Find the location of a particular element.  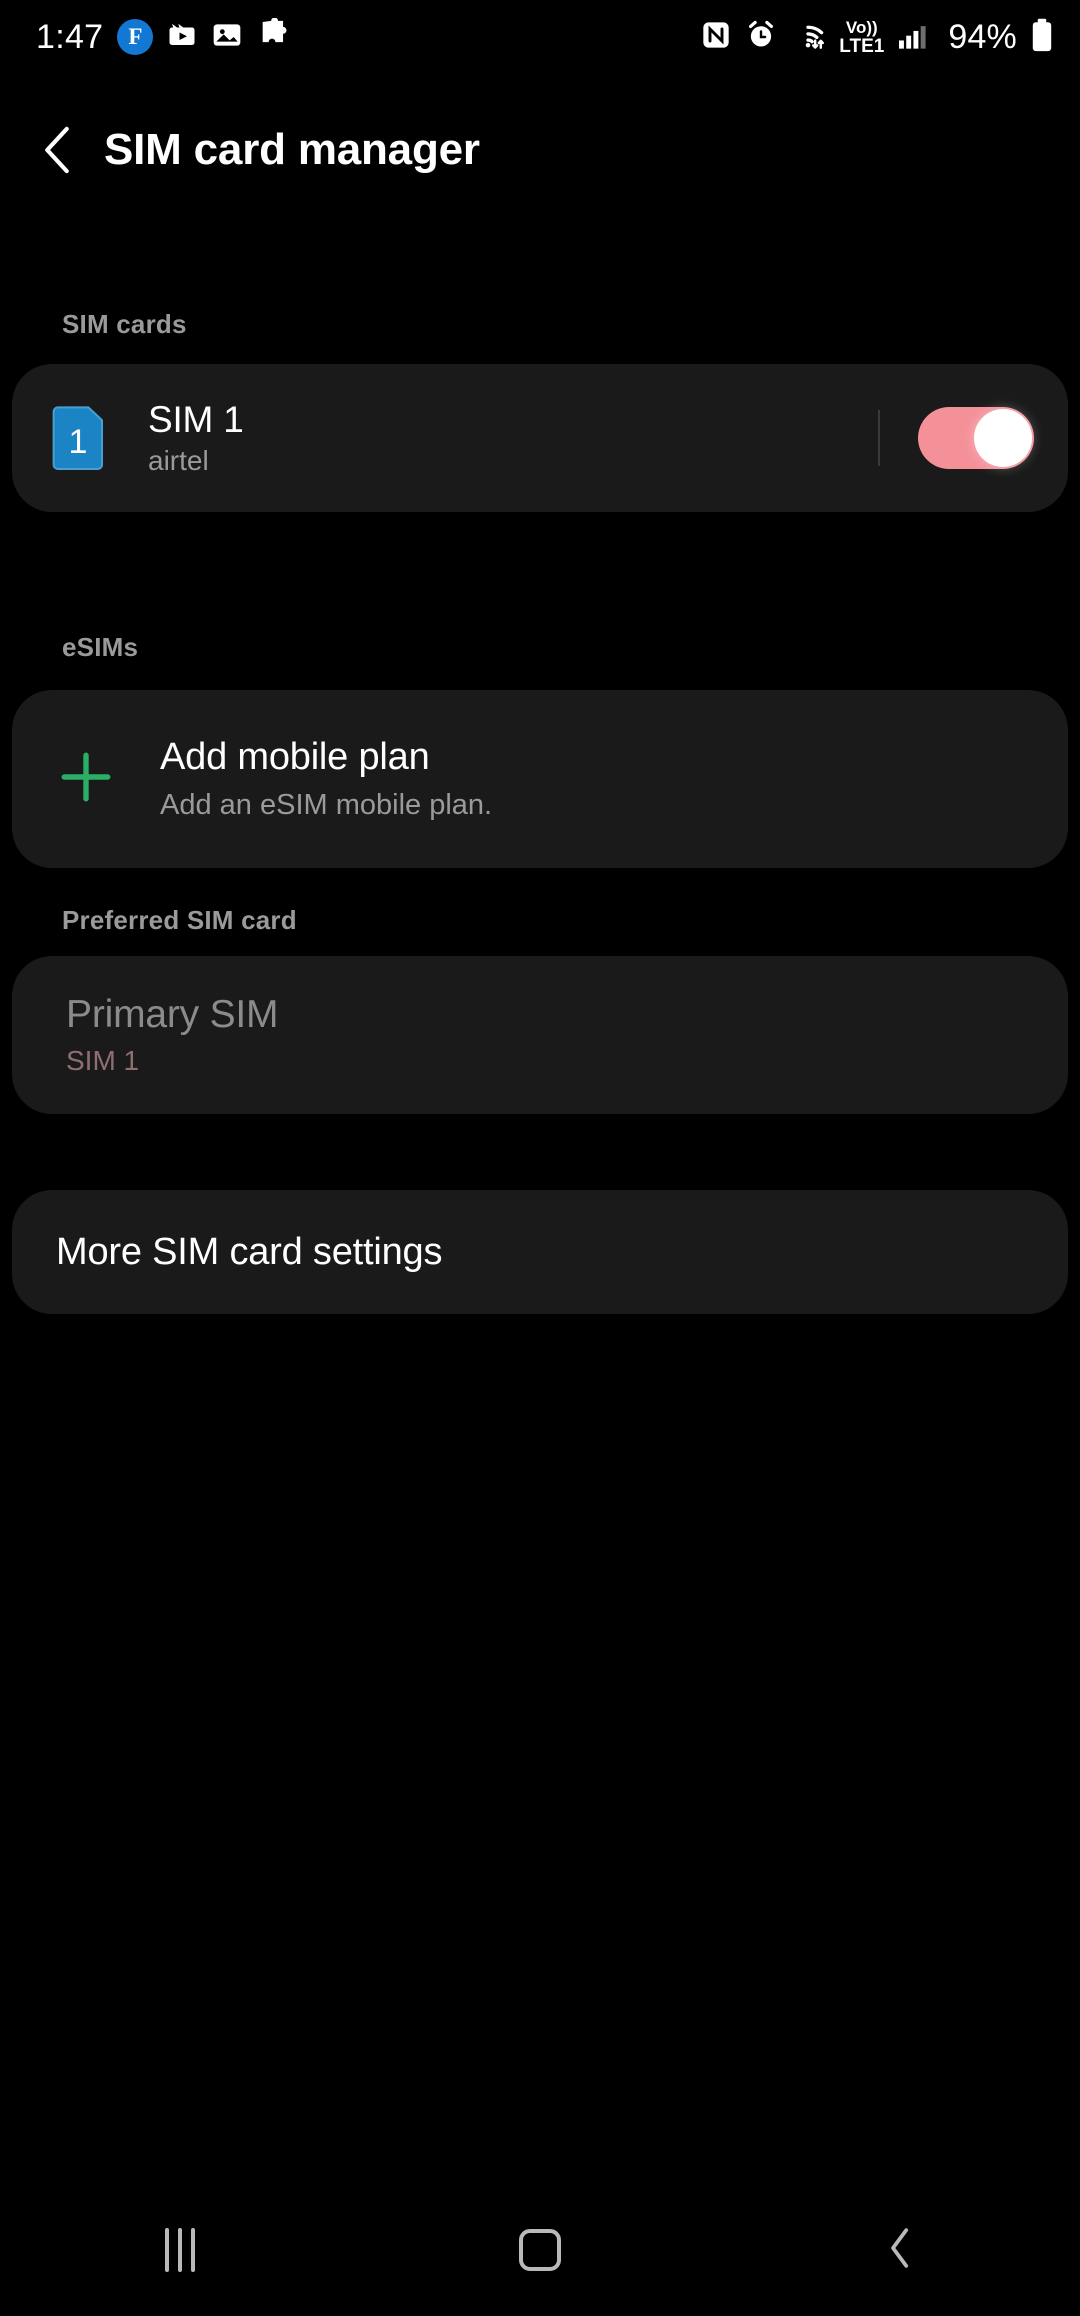

section-label-preferred-sim: Preferred SIM card is located at coordinates (179, 920).